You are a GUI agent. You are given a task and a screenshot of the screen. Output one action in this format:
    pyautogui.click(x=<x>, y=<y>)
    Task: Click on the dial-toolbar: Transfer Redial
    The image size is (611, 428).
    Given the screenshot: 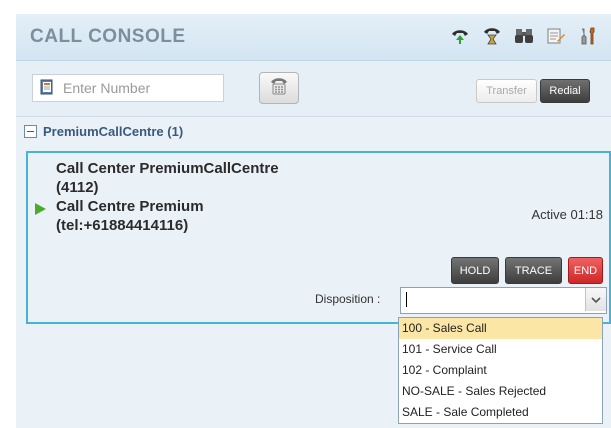 What is the action you would take?
    pyautogui.click(x=313, y=89)
    